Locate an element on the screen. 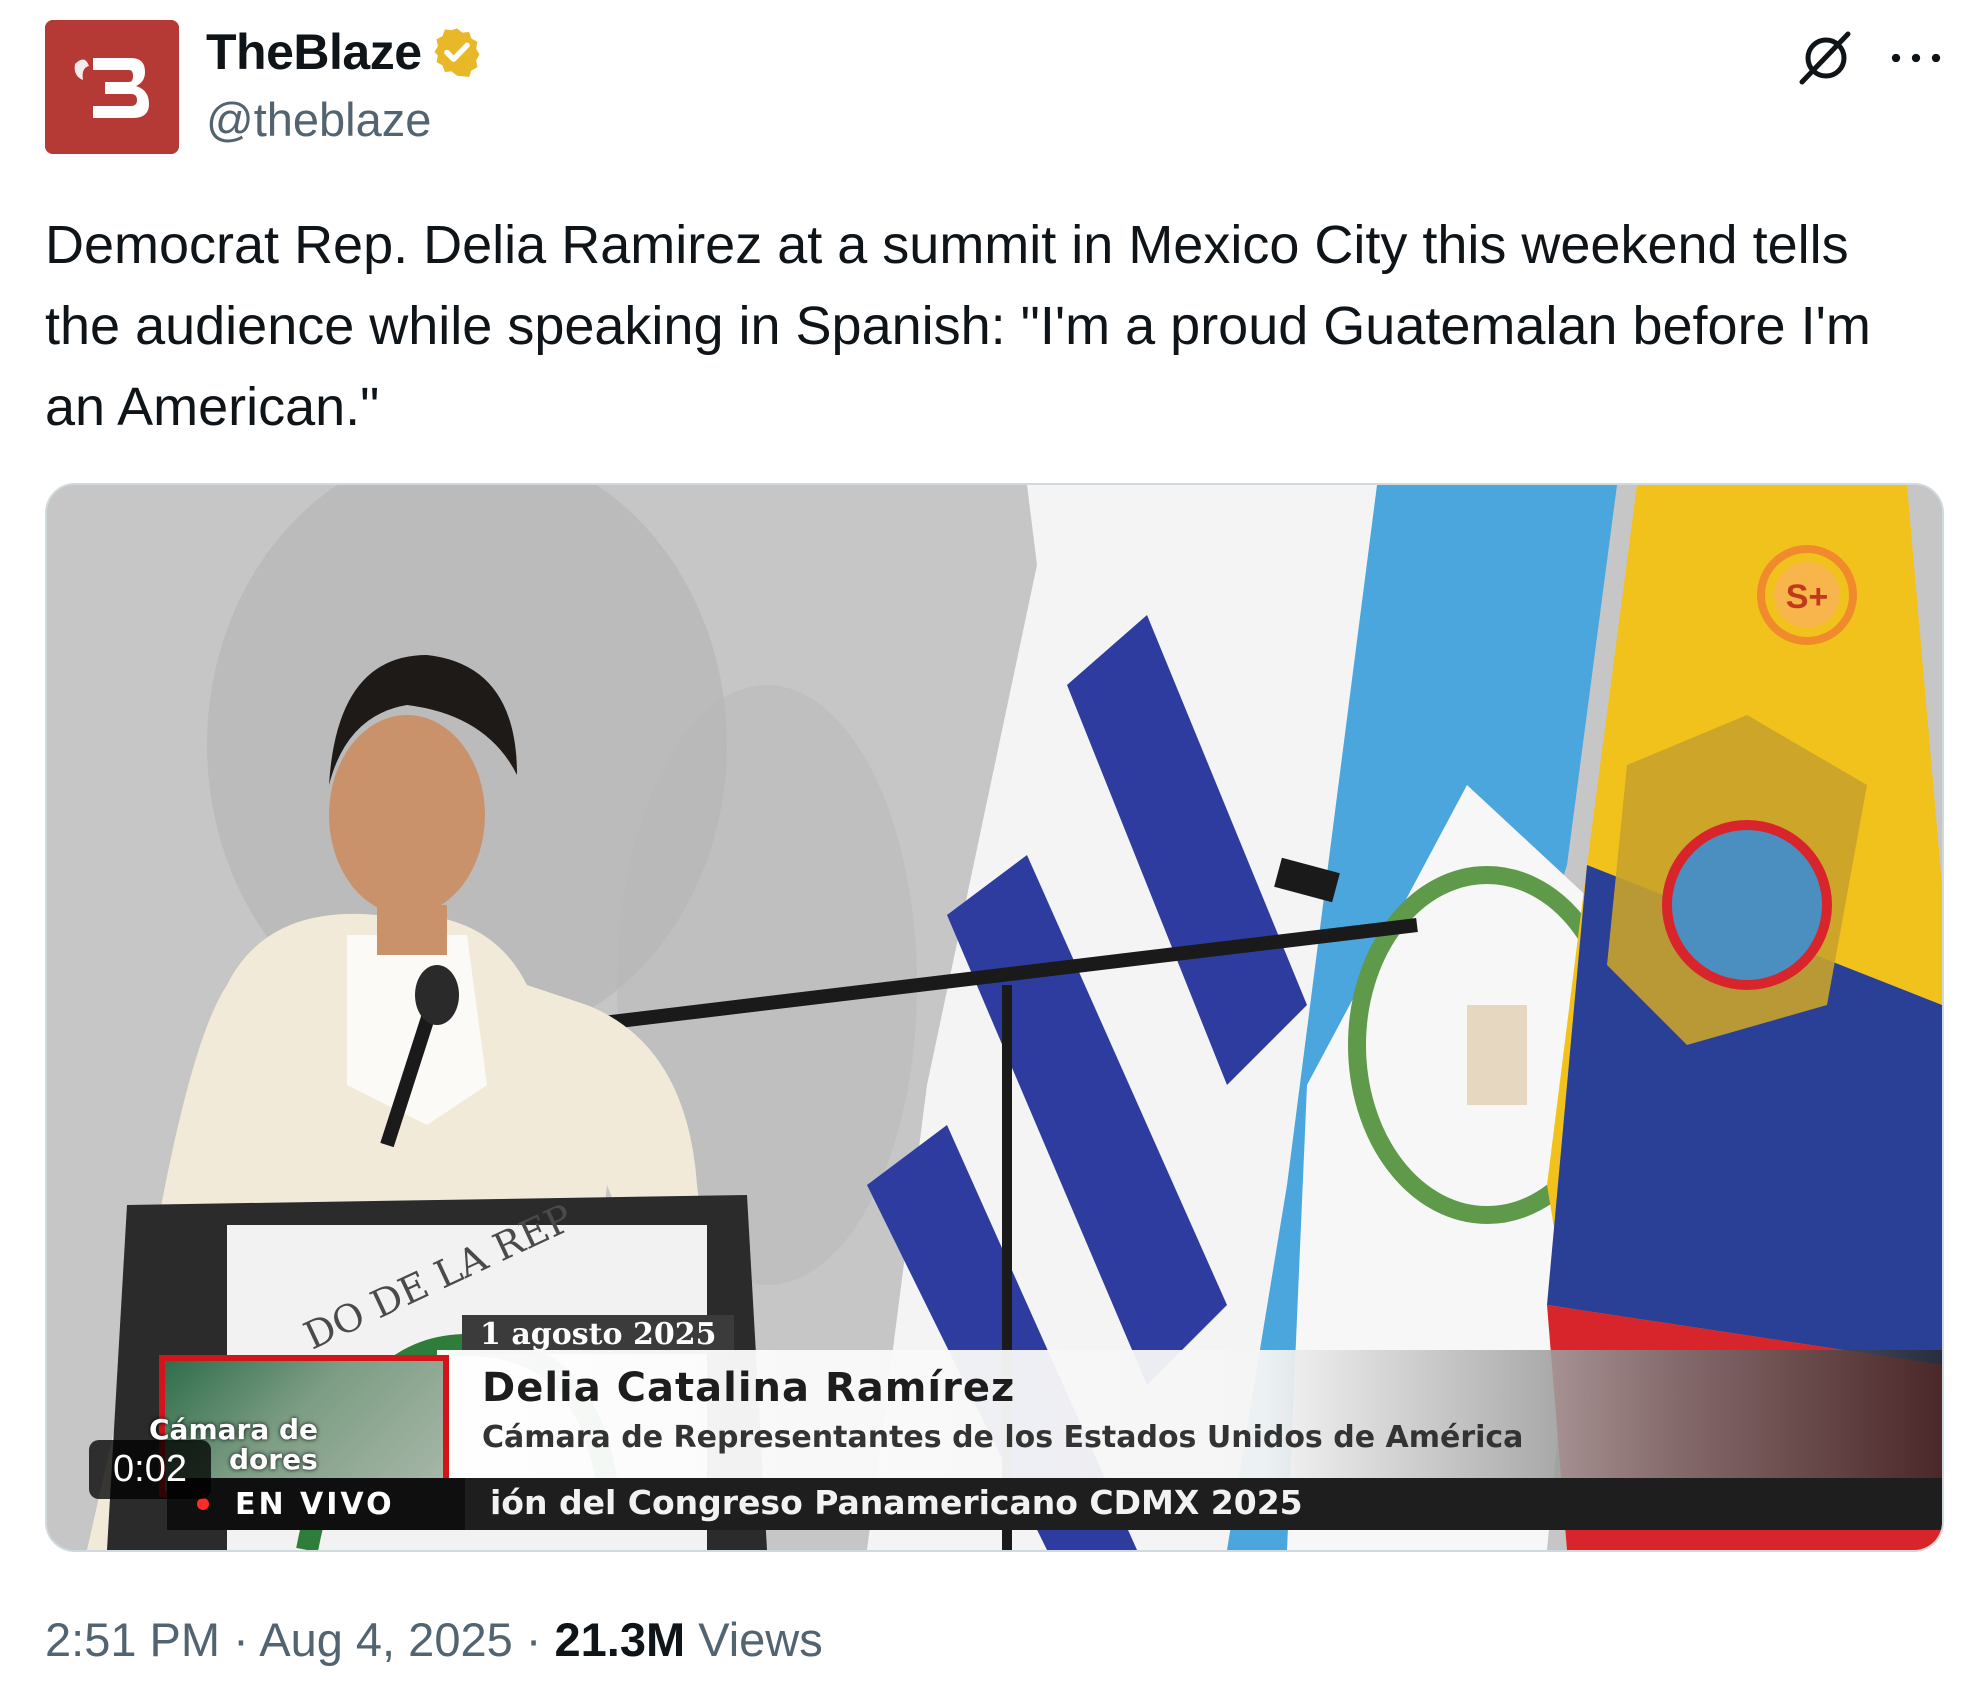 This screenshot has height=1689, width=1976. ticker-text: ión del Congreso Panamericano CDMX 2025 is located at coordinates (896, 1502).